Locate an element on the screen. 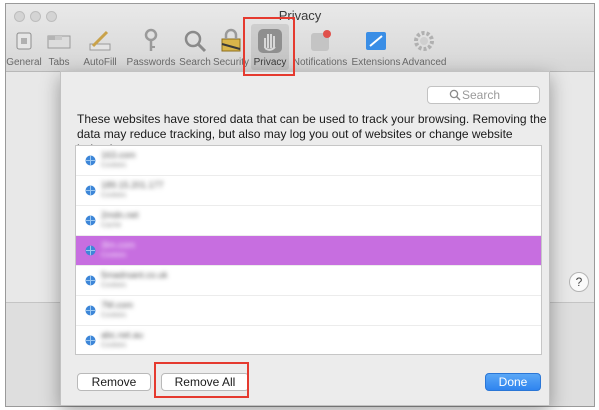  toolbar-advanced: Advanced is located at coordinates (424, 47).